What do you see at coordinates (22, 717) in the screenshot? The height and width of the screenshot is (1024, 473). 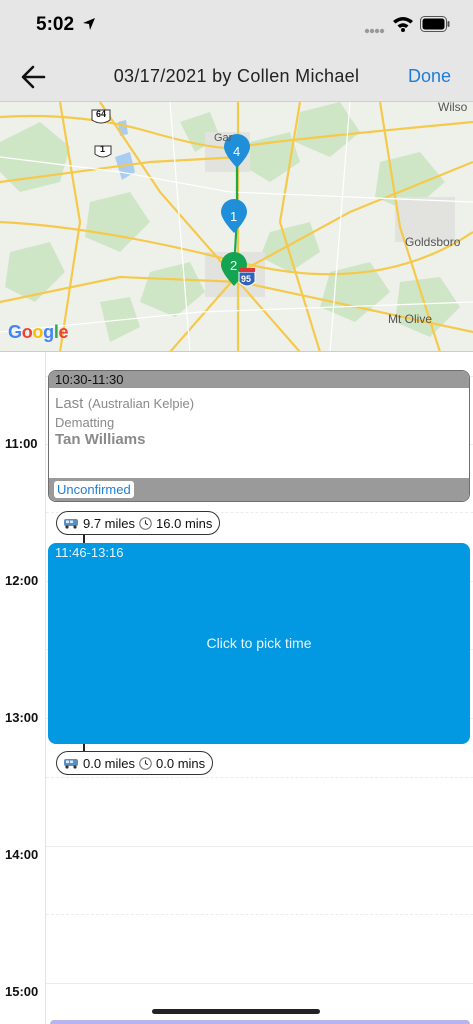 I see `hour-label-13: 13:00` at bounding box center [22, 717].